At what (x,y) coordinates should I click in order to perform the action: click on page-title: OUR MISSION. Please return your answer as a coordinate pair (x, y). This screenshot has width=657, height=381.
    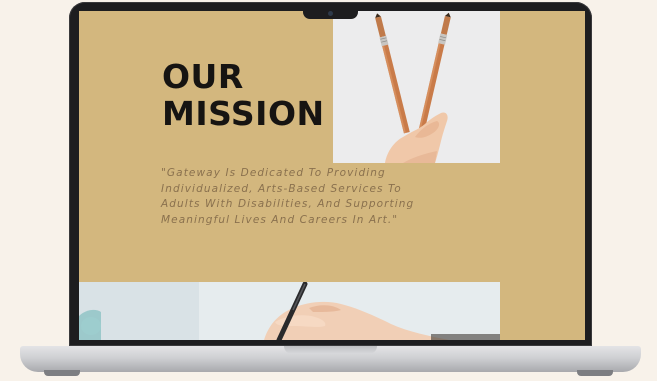
    Looking at the image, I should click on (243, 95).